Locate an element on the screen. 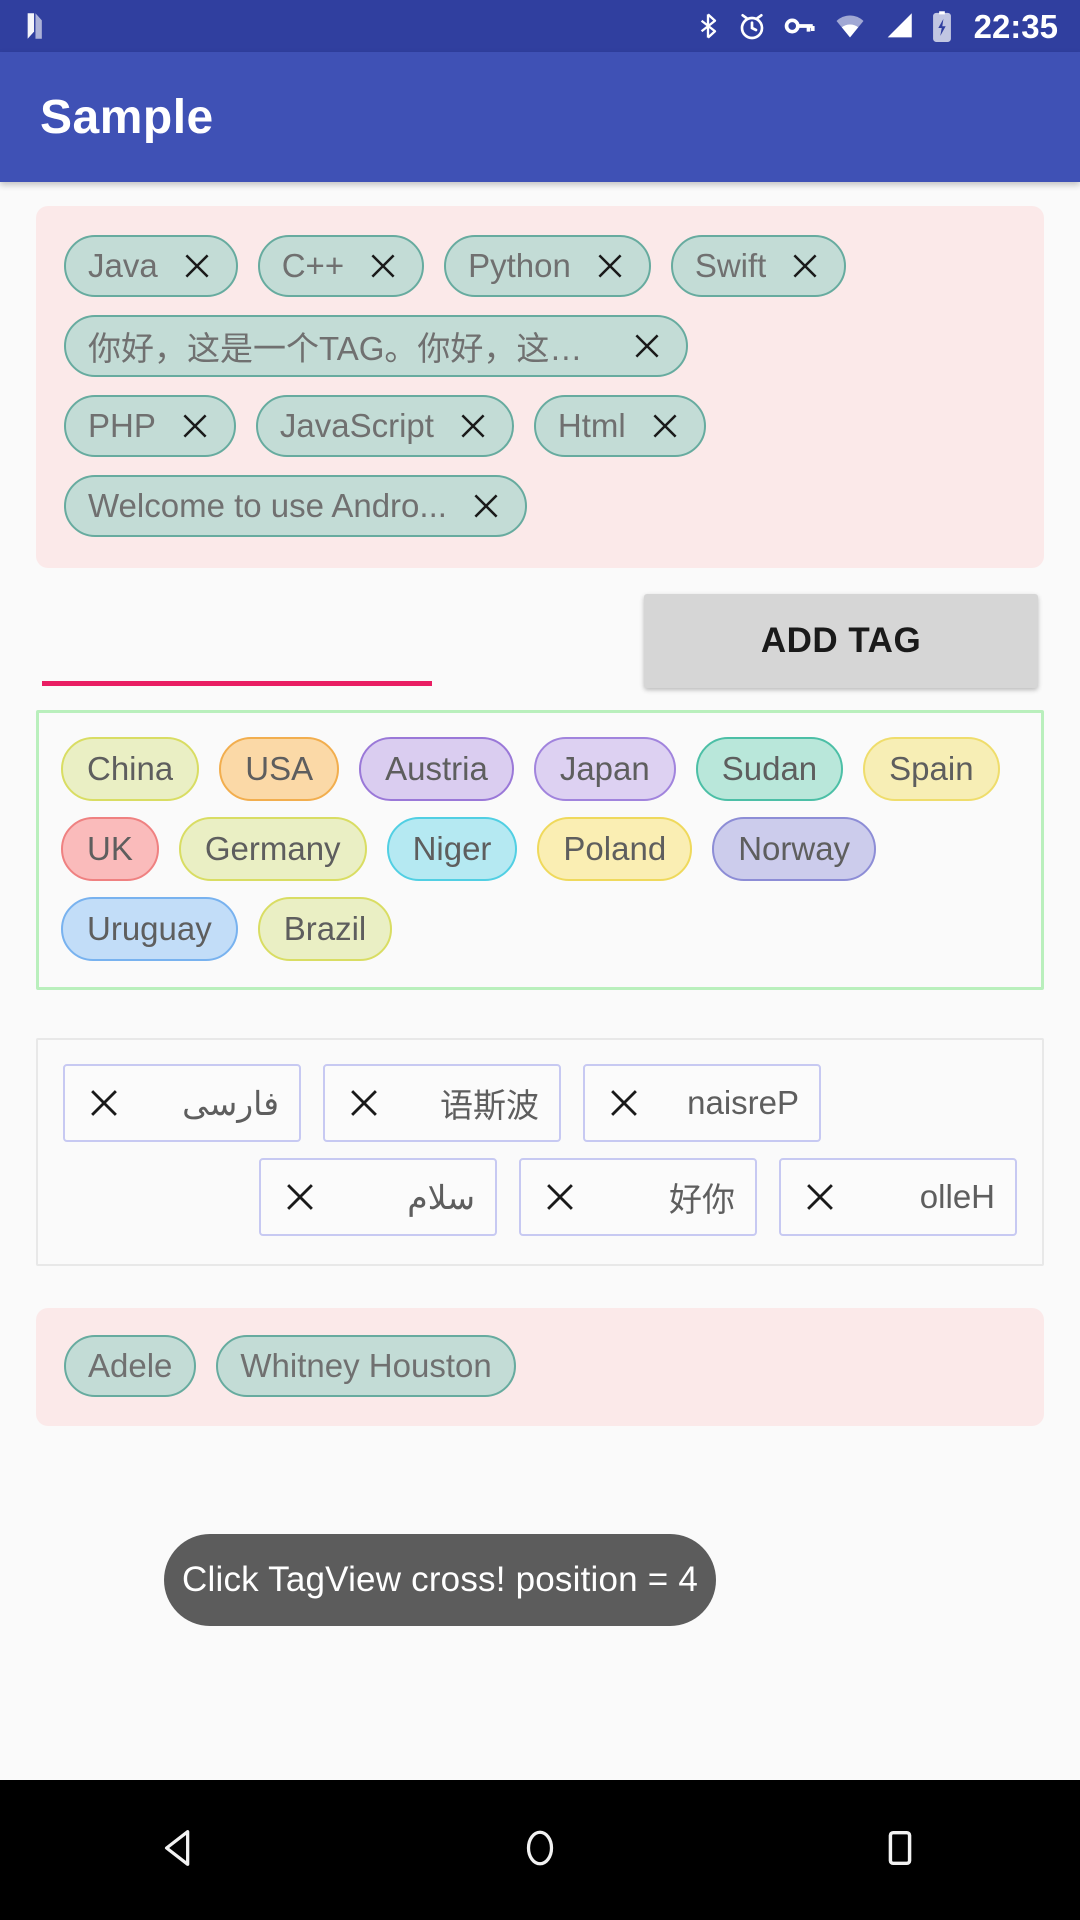 The image size is (1080, 1920). tag-label: سلام is located at coordinates (441, 1197).